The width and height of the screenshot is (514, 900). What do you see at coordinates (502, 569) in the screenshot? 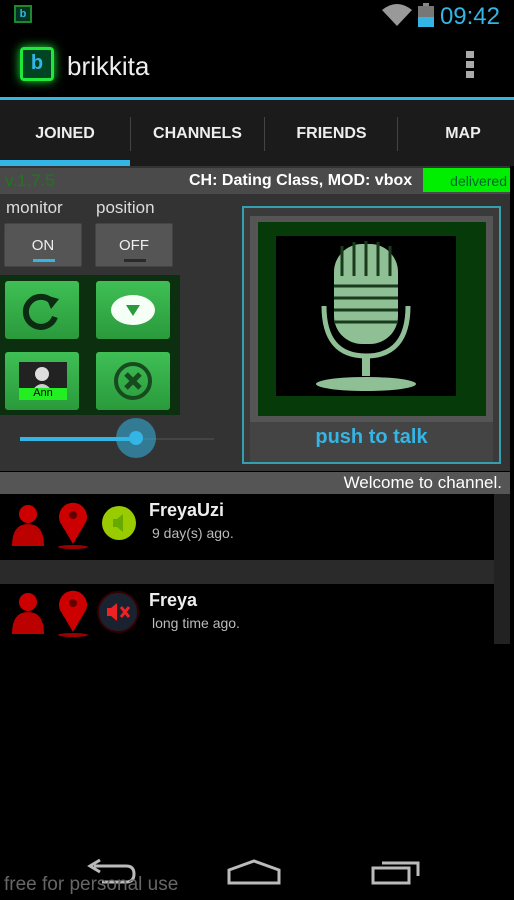
I see `scrollbar` at bounding box center [502, 569].